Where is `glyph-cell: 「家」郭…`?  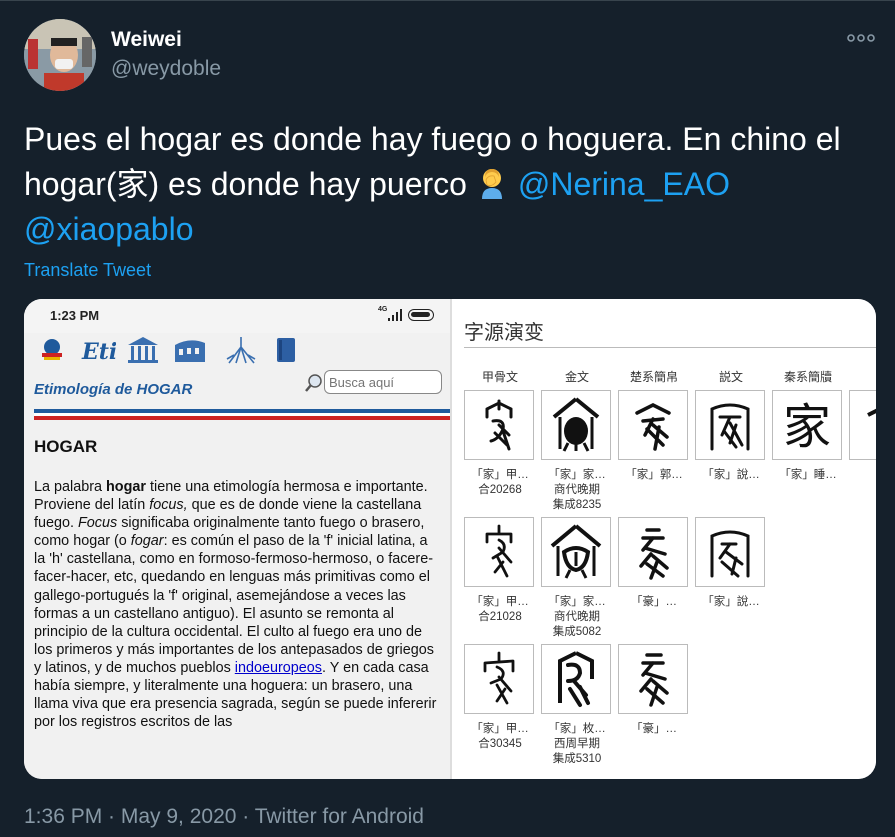 glyph-cell: 「家」郭… is located at coordinates (654, 436).